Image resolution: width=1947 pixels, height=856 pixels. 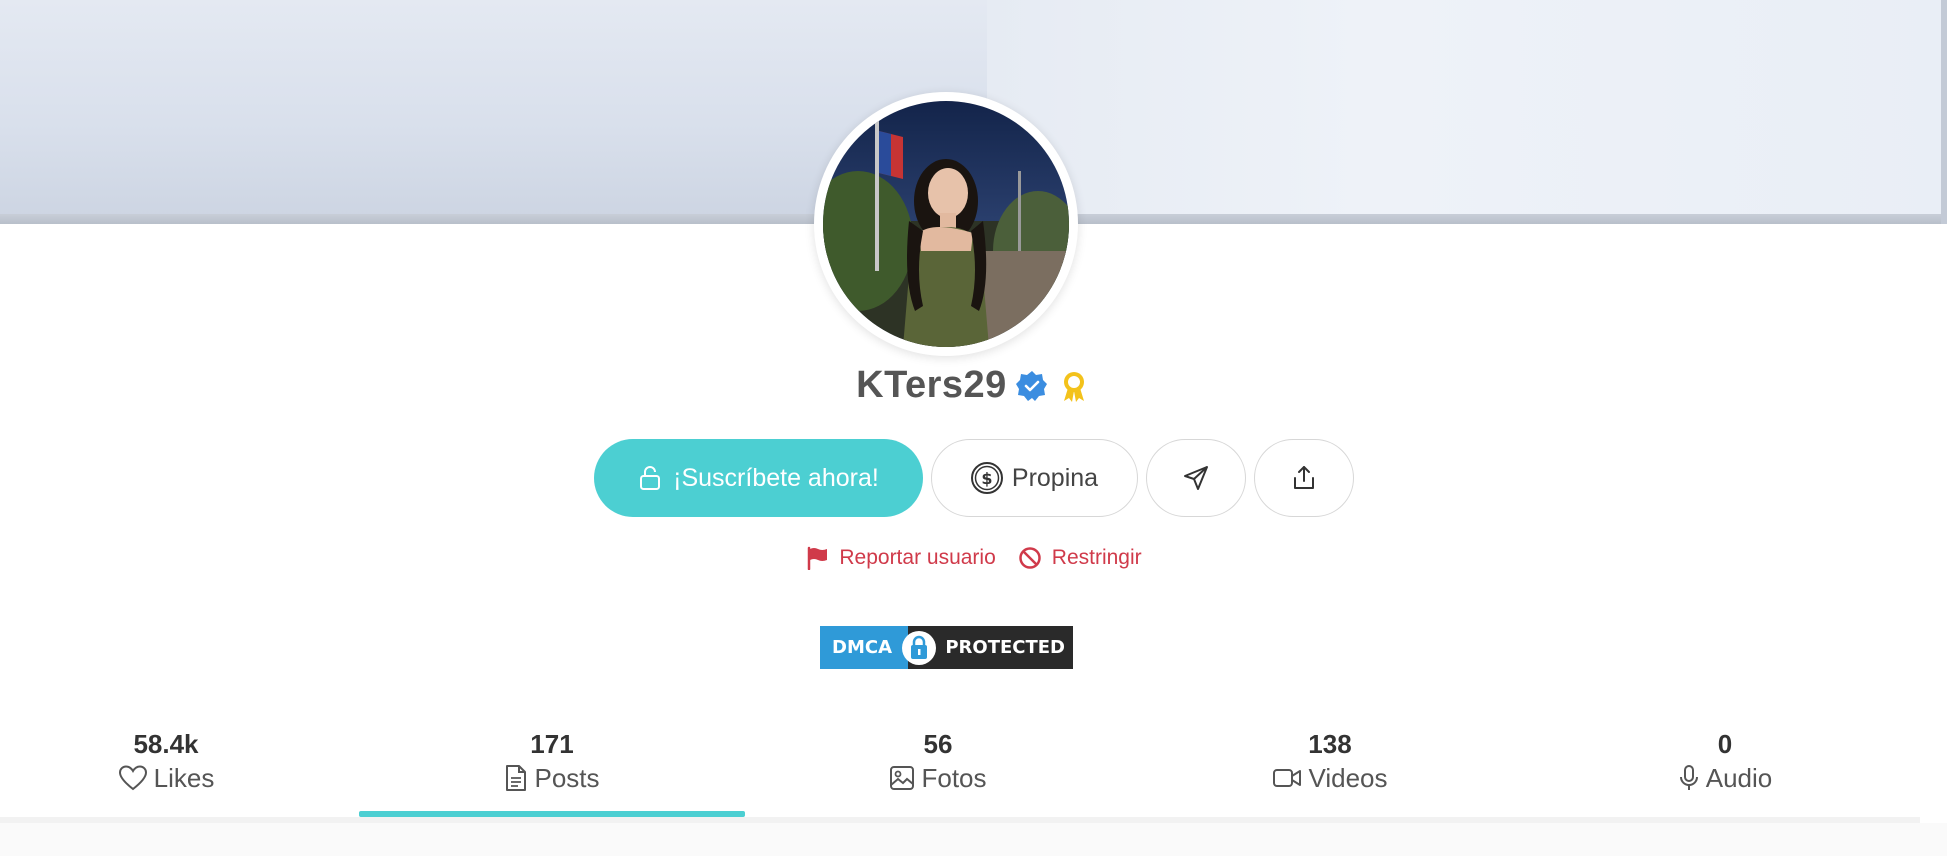 What do you see at coordinates (919, 648) in the screenshot?
I see `dmca-lock-icon` at bounding box center [919, 648].